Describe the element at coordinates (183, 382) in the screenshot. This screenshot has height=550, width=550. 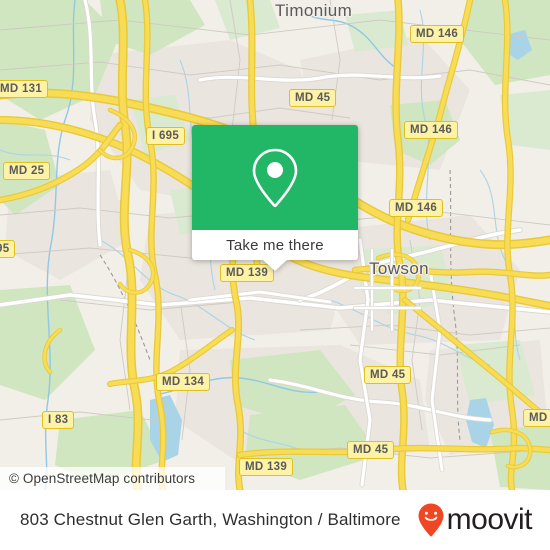
I see `road-shield: MD 134` at that location.